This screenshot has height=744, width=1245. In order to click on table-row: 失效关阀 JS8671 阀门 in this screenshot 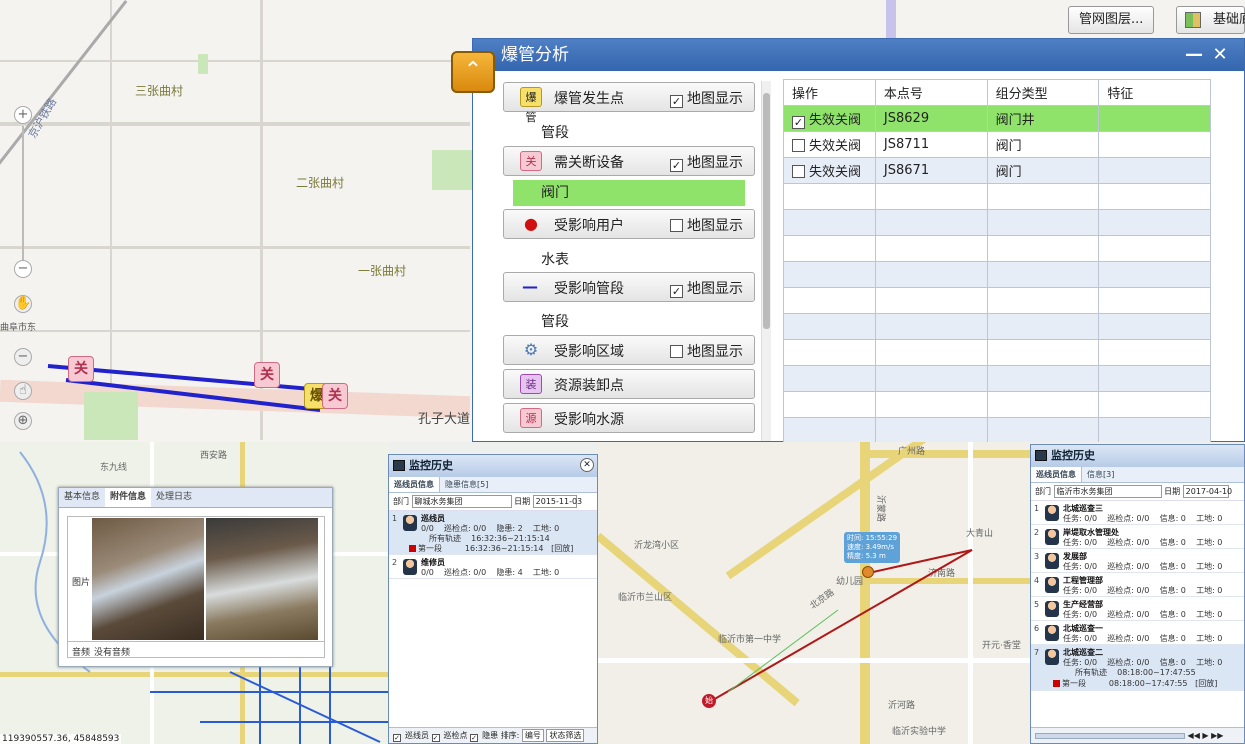, I will do `click(997, 170)`.